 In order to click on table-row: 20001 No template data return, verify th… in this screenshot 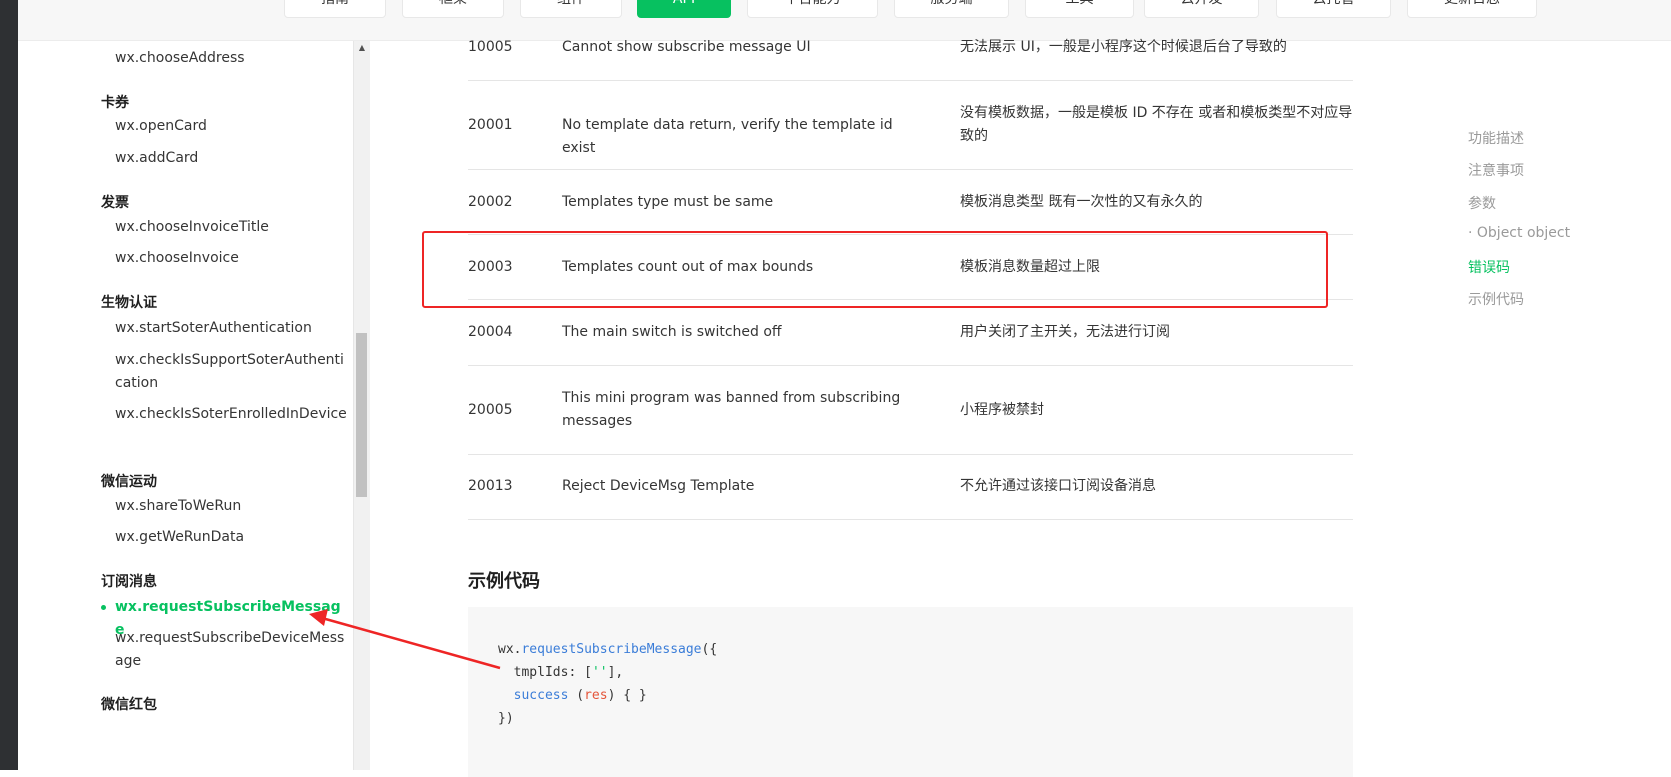, I will do `click(910, 125)`.